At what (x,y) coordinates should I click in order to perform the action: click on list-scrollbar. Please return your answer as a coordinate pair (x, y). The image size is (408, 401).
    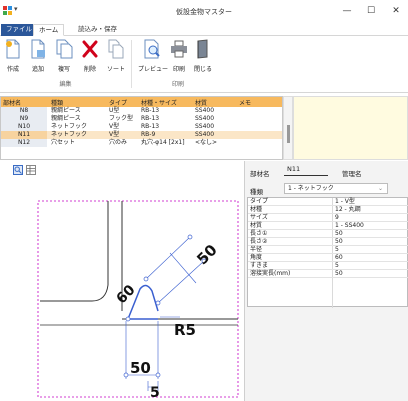
    Looking at the image, I should click on (288, 128).